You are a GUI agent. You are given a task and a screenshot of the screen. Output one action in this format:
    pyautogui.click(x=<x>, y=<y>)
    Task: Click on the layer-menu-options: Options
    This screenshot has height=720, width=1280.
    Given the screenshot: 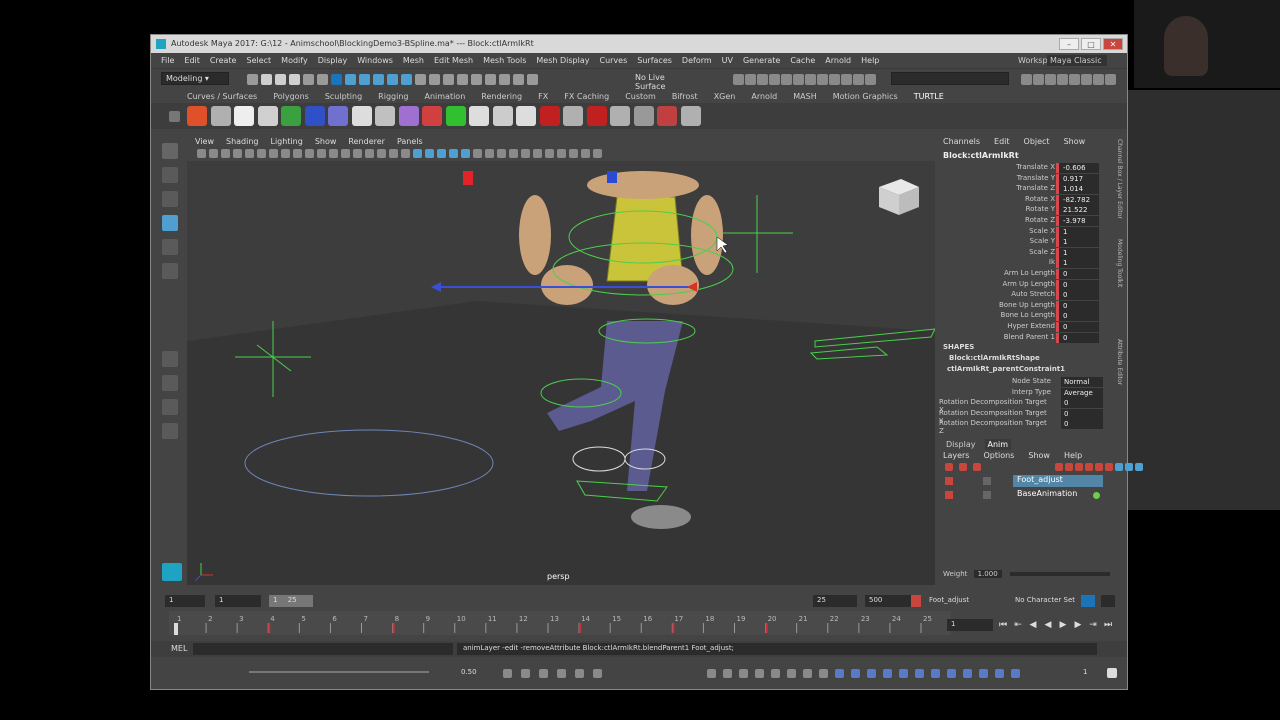 What is the action you would take?
    pyautogui.click(x=998, y=455)
    